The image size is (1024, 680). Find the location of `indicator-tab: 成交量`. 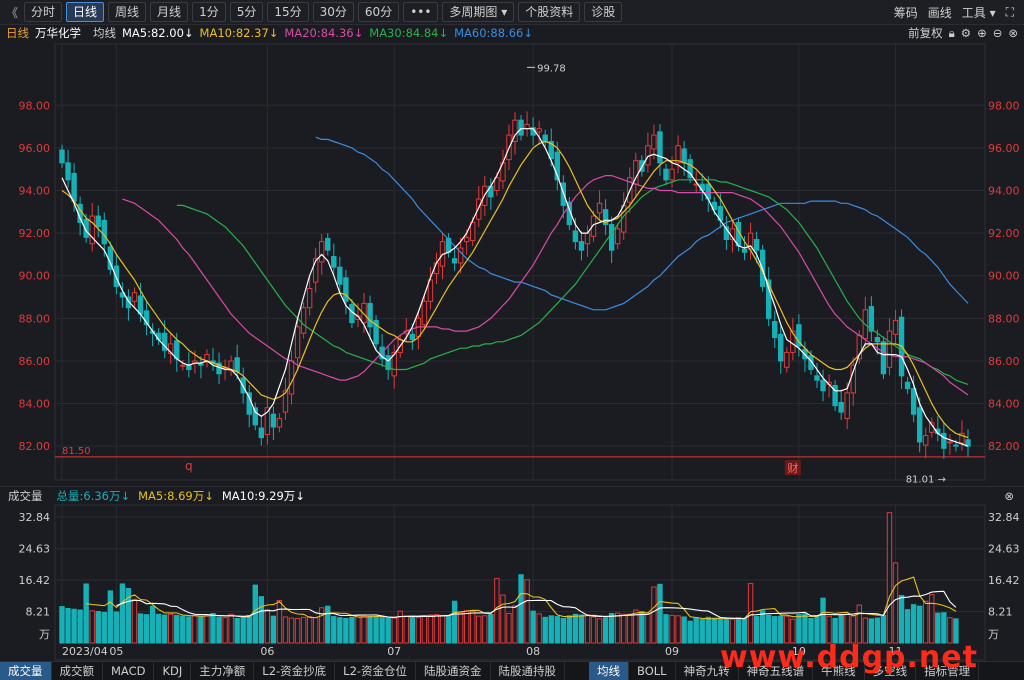

indicator-tab: 成交量 is located at coordinates (26, 671).